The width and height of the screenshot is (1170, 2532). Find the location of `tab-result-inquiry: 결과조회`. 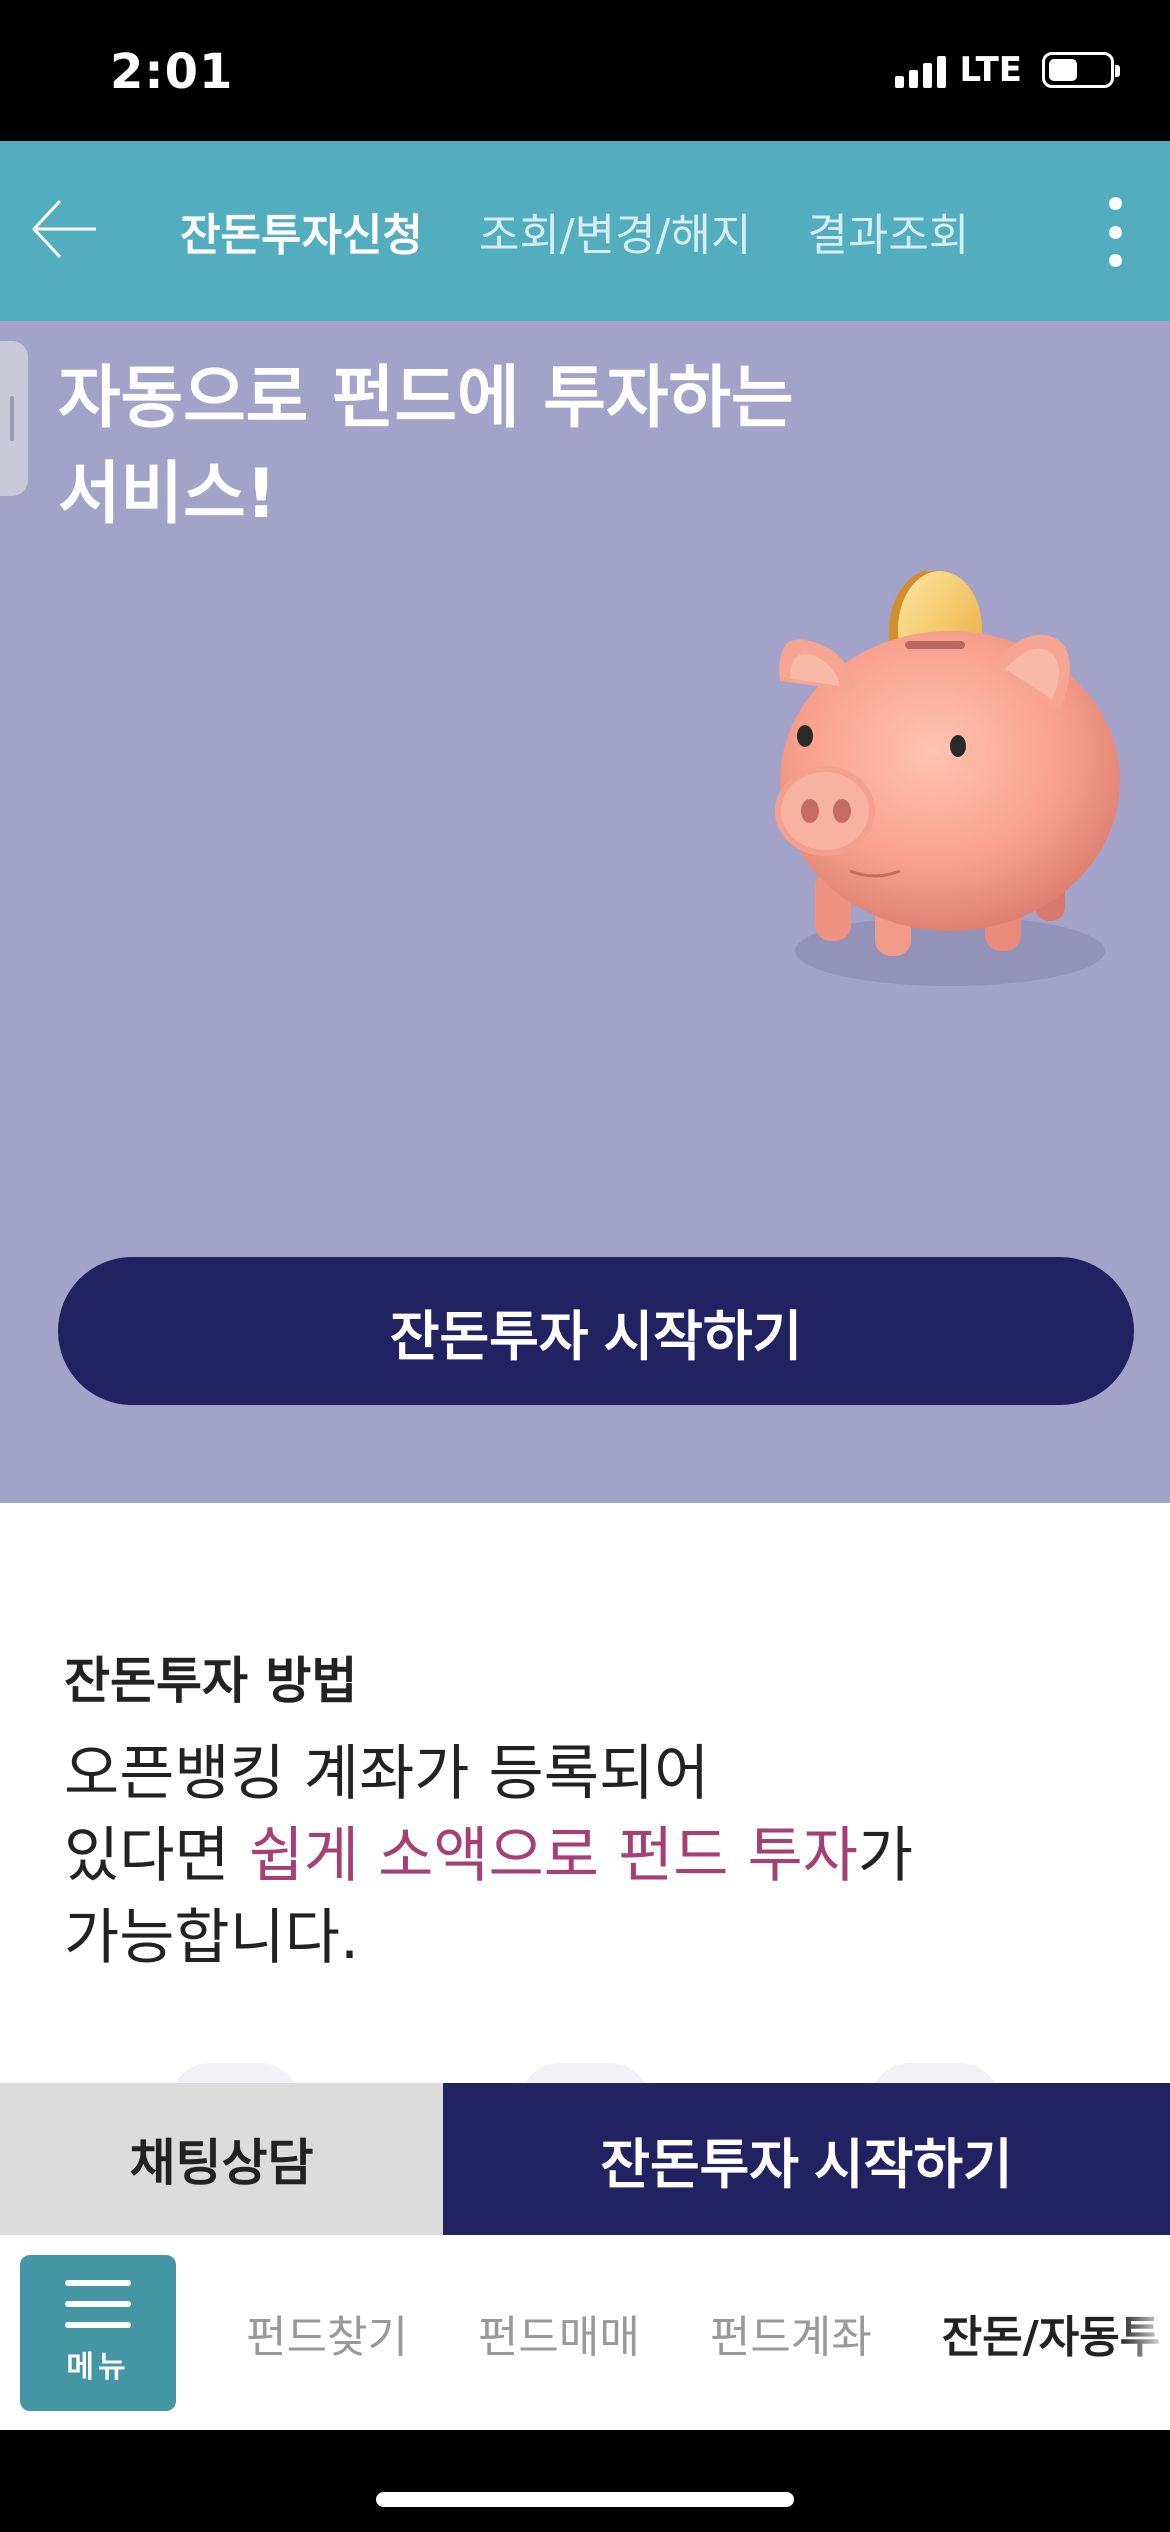

tab-result-inquiry: 결과조회 is located at coordinates (888, 231).